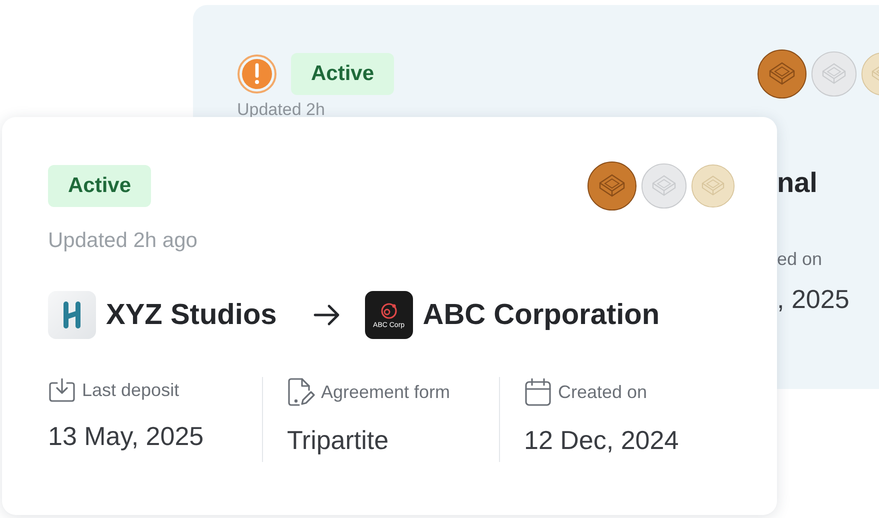  Describe the element at coordinates (257, 74) in the screenshot. I see `warning-icon` at that location.